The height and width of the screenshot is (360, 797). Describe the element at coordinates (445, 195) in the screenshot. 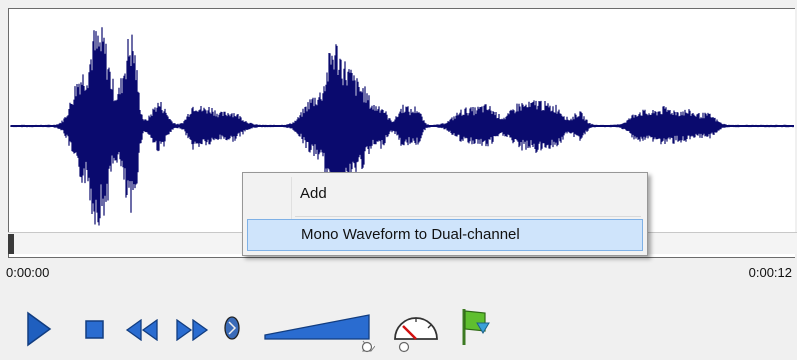

I see `menu-item-add: Add` at that location.